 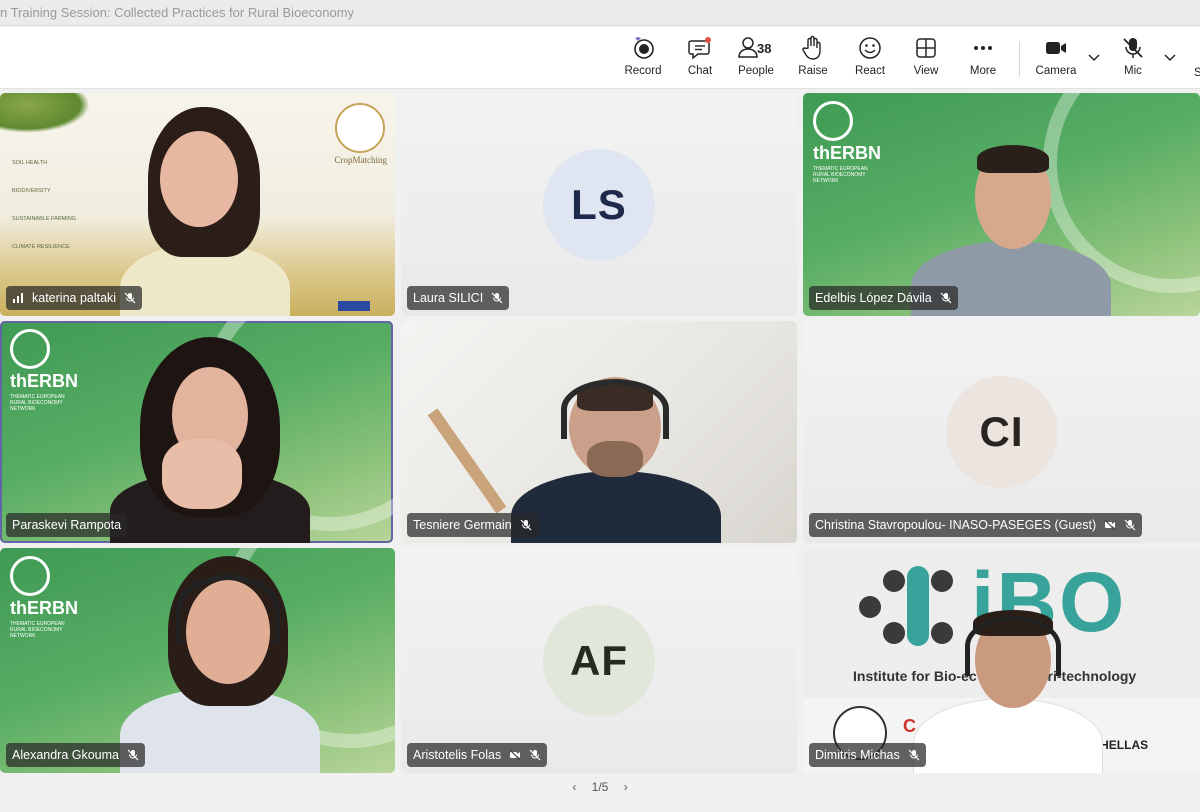 What do you see at coordinates (983, 49) in the screenshot?
I see `more-dots-icon` at bounding box center [983, 49].